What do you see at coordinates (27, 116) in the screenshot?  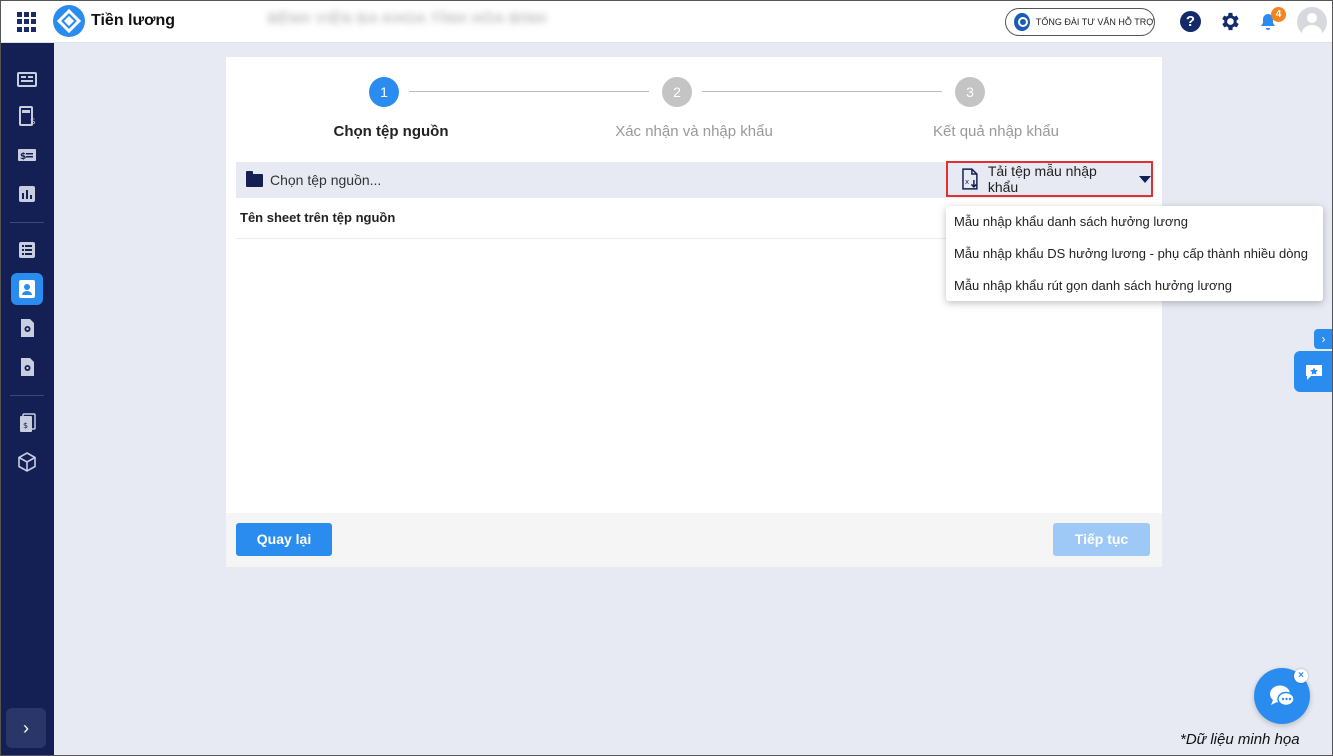 I see `payroll-calculator-icon: $` at bounding box center [27, 116].